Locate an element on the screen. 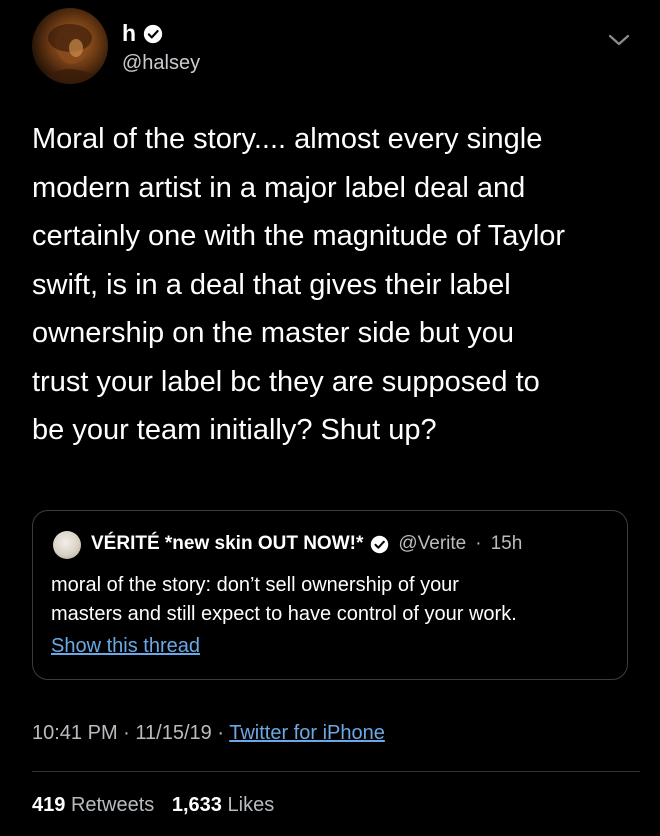 The height and width of the screenshot is (836, 660). quoted-author-handle: @Verite is located at coordinates (432, 543).